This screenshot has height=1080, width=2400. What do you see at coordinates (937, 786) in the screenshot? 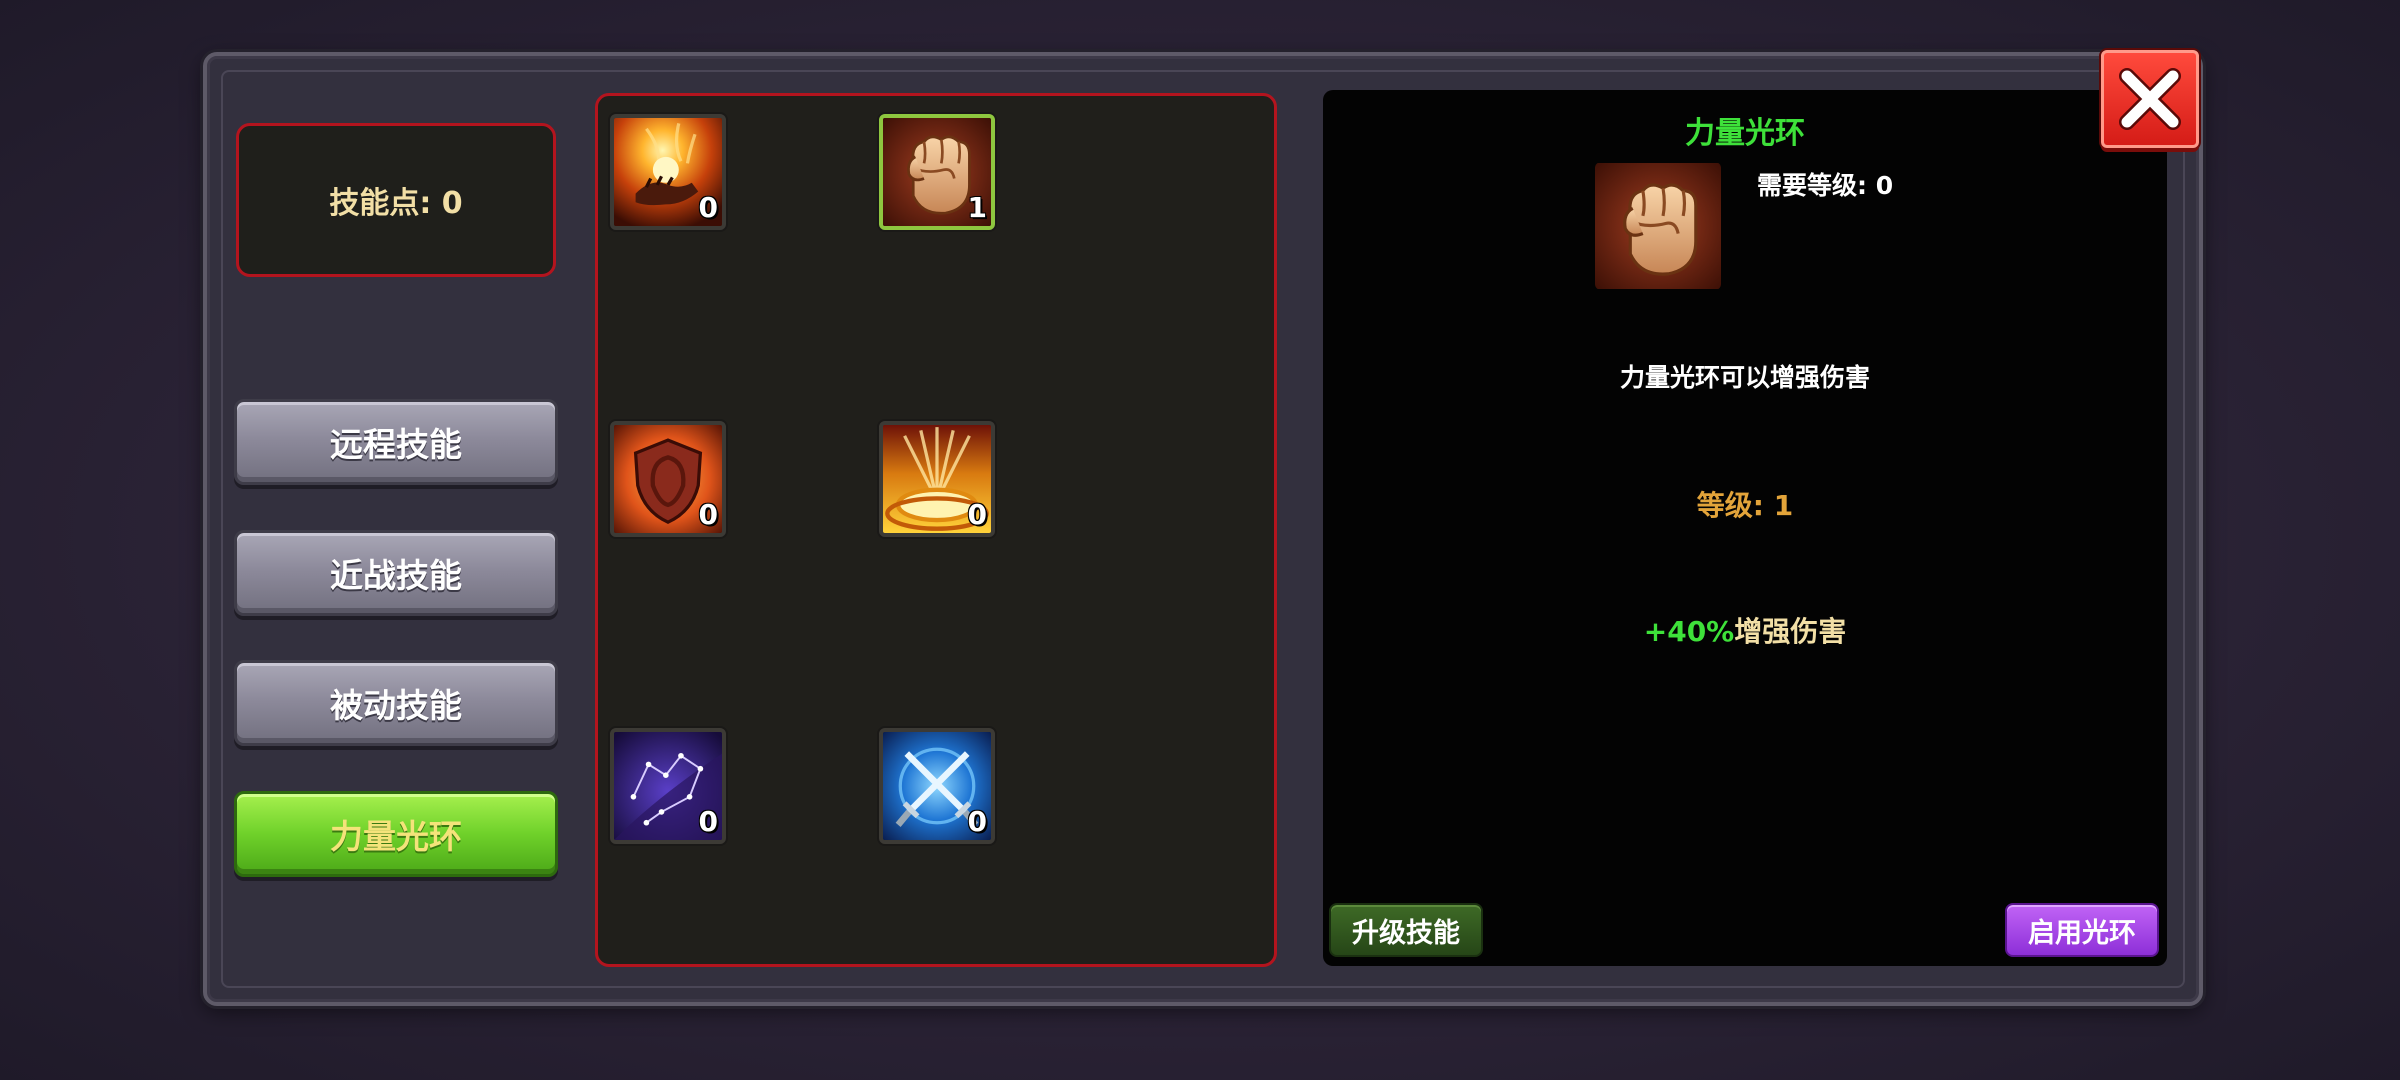
I see `skill-slot-crossed-swords: 0` at bounding box center [937, 786].